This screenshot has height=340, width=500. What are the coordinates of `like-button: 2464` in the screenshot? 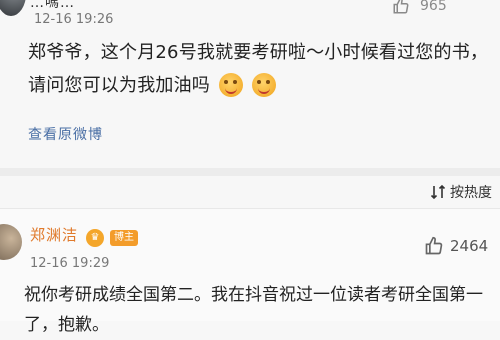 It's located at (456, 246).